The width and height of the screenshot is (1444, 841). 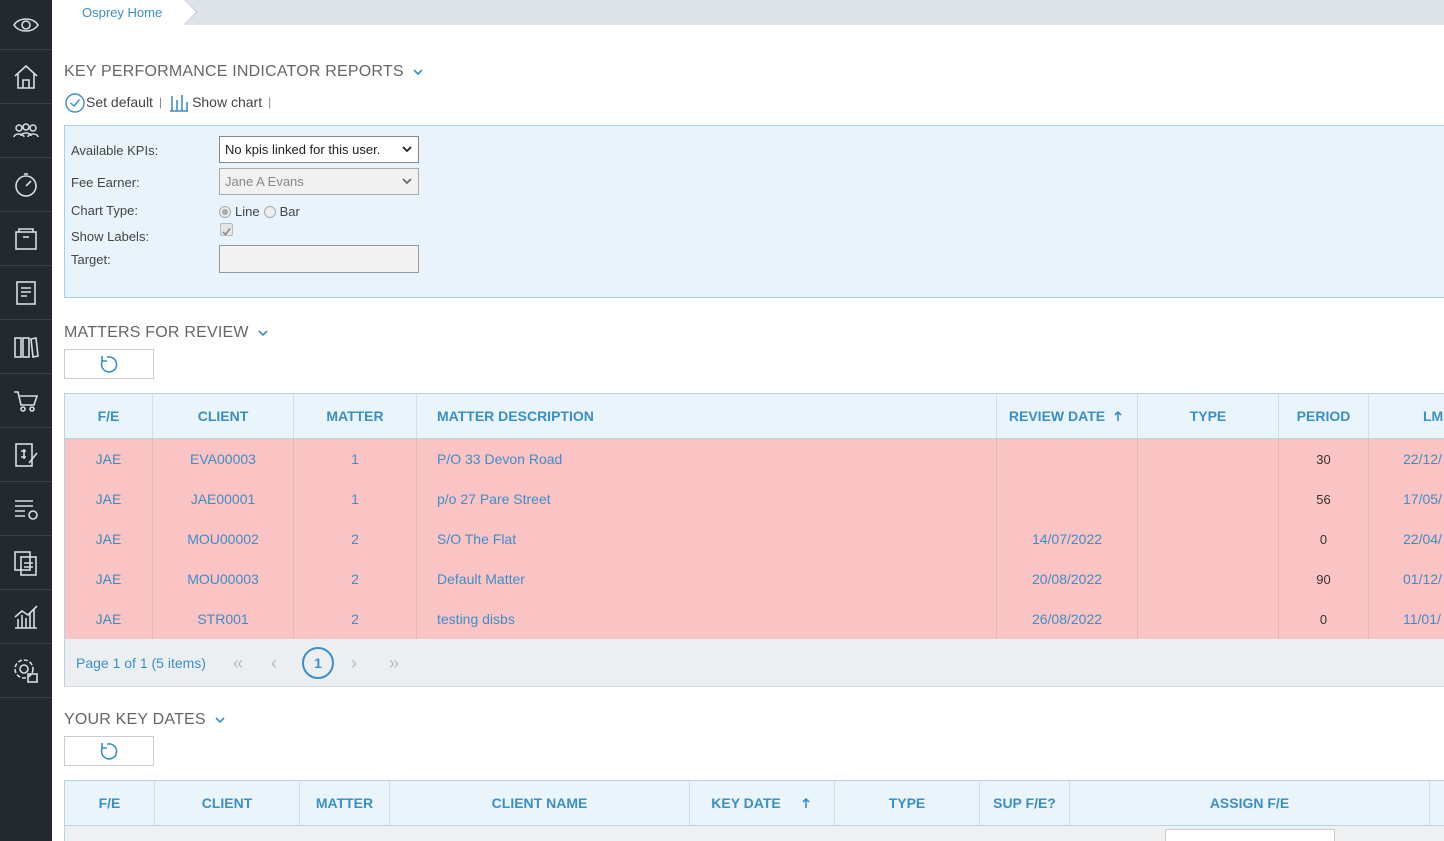 I want to click on reports-chart-icon, so click(x=26, y=616).